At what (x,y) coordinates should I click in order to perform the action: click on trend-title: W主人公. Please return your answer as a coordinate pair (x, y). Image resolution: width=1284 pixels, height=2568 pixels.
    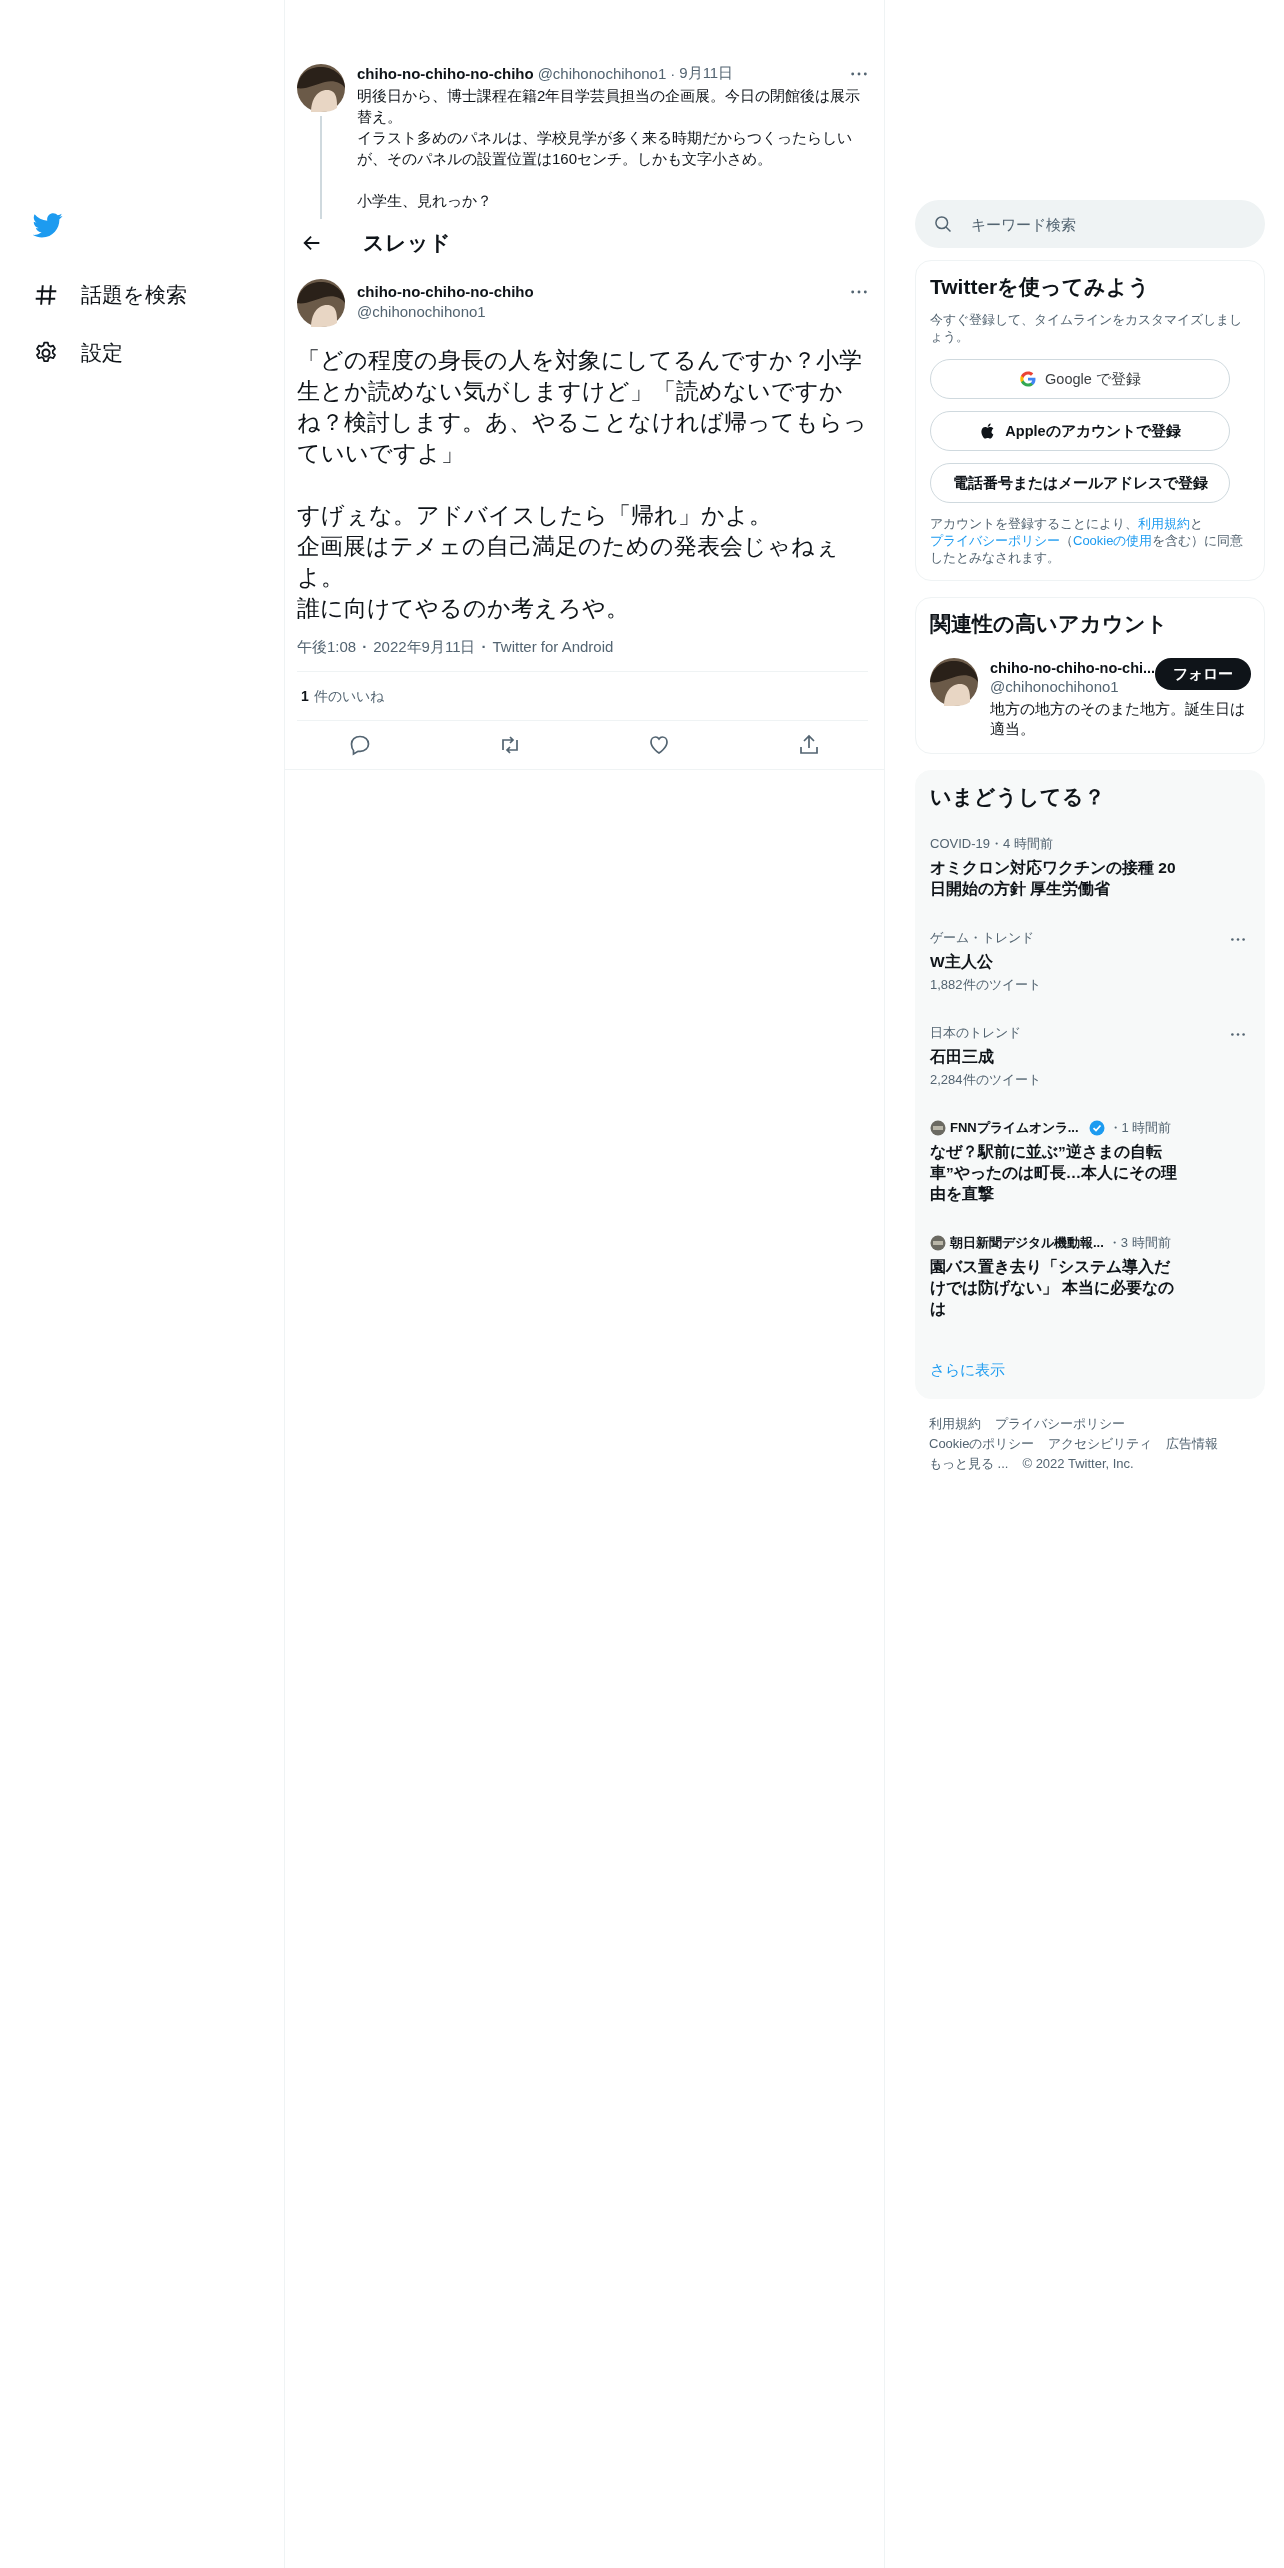
    Looking at the image, I should click on (962, 962).